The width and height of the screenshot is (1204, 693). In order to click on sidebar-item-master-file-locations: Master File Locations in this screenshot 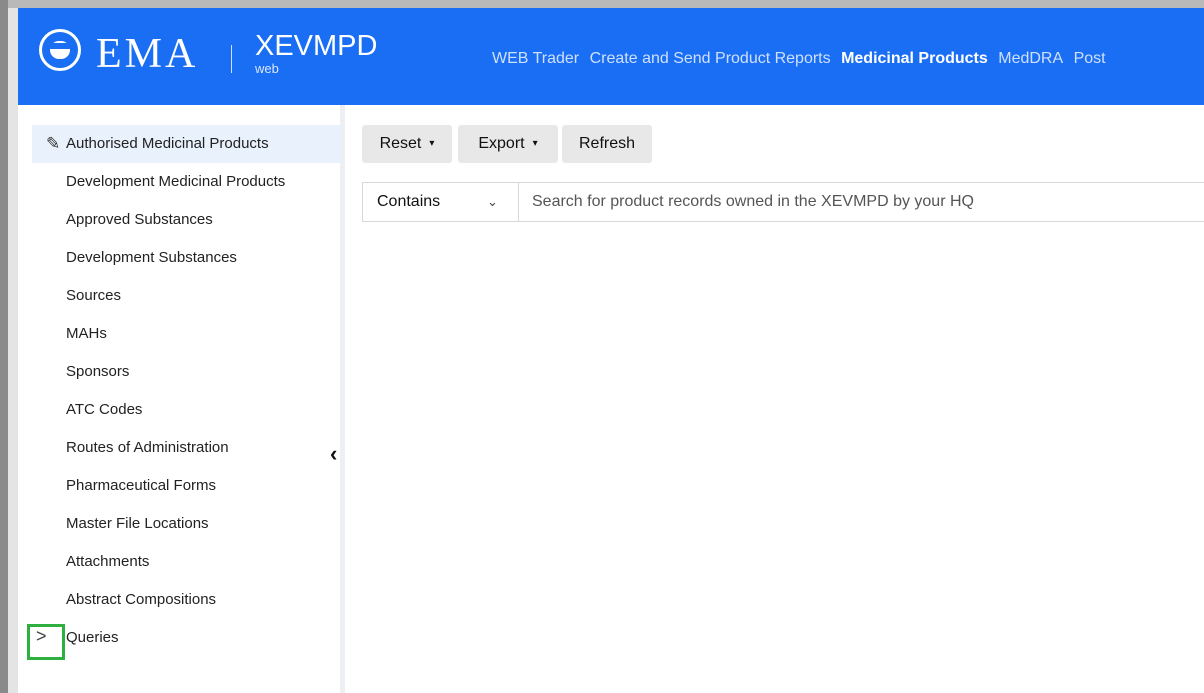, I will do `click(179, 524)`.